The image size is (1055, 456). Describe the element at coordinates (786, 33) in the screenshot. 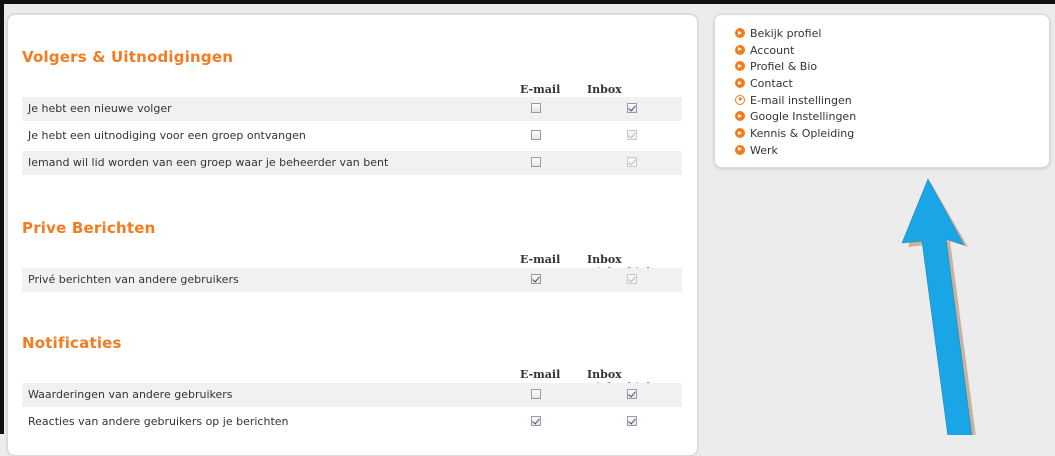

I see `sidebar-item-label: Bekijk profiel` at that location.